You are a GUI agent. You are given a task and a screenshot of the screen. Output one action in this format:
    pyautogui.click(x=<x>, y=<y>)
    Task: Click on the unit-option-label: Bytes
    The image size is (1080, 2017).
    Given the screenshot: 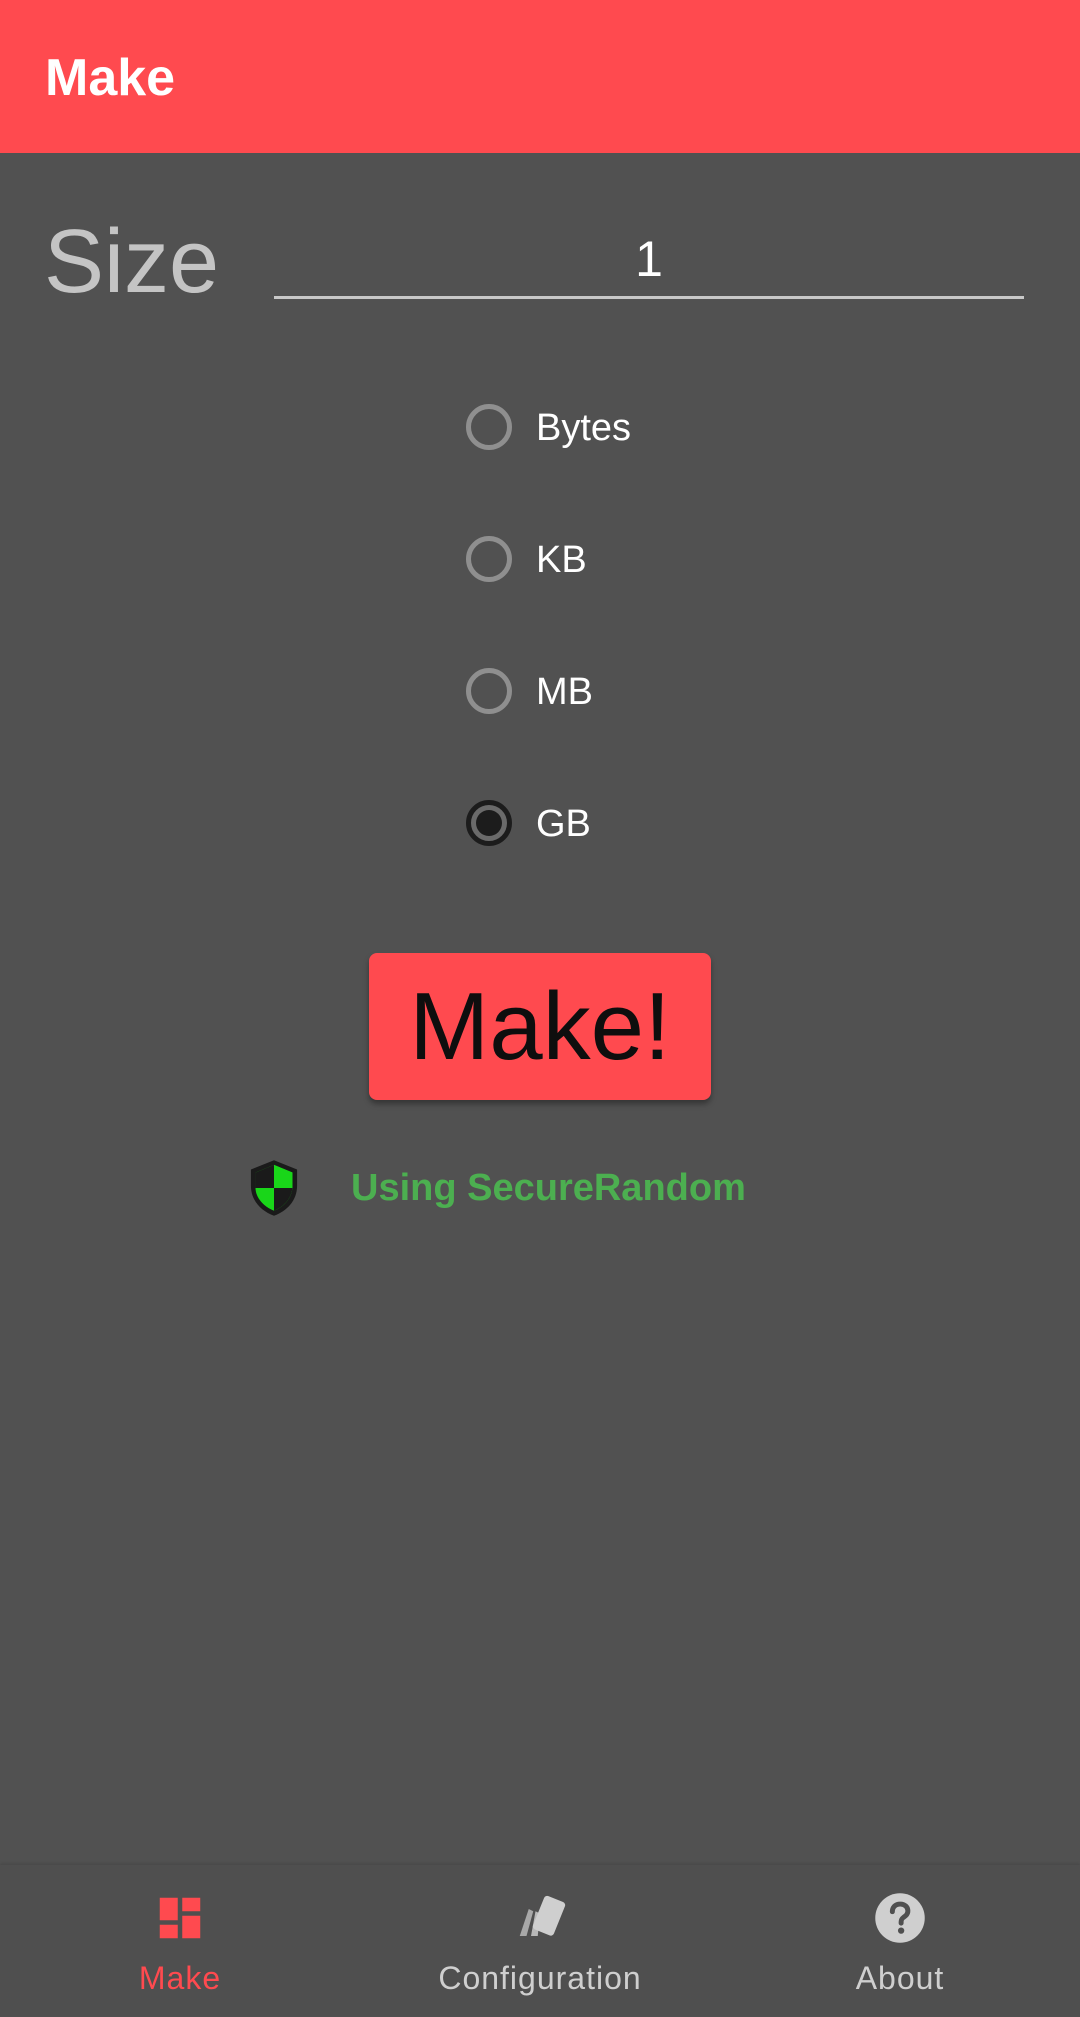 What is the action you would take?
    pyautogui.click(x=584, y=428)
    